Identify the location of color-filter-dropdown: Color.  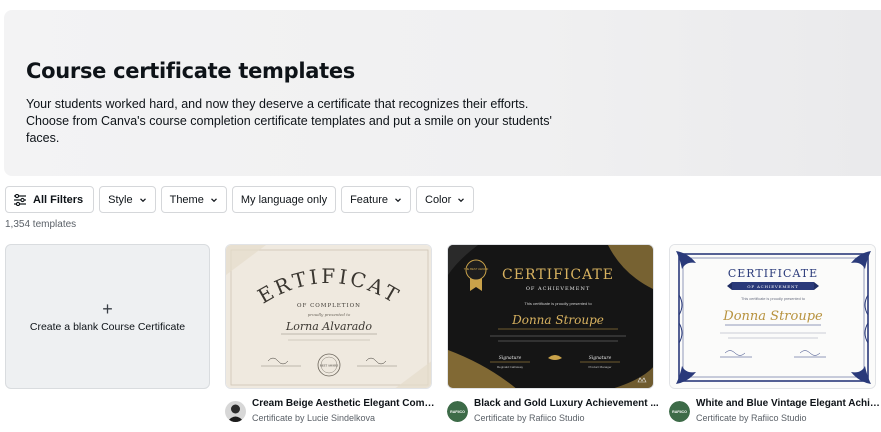
(445, 199).